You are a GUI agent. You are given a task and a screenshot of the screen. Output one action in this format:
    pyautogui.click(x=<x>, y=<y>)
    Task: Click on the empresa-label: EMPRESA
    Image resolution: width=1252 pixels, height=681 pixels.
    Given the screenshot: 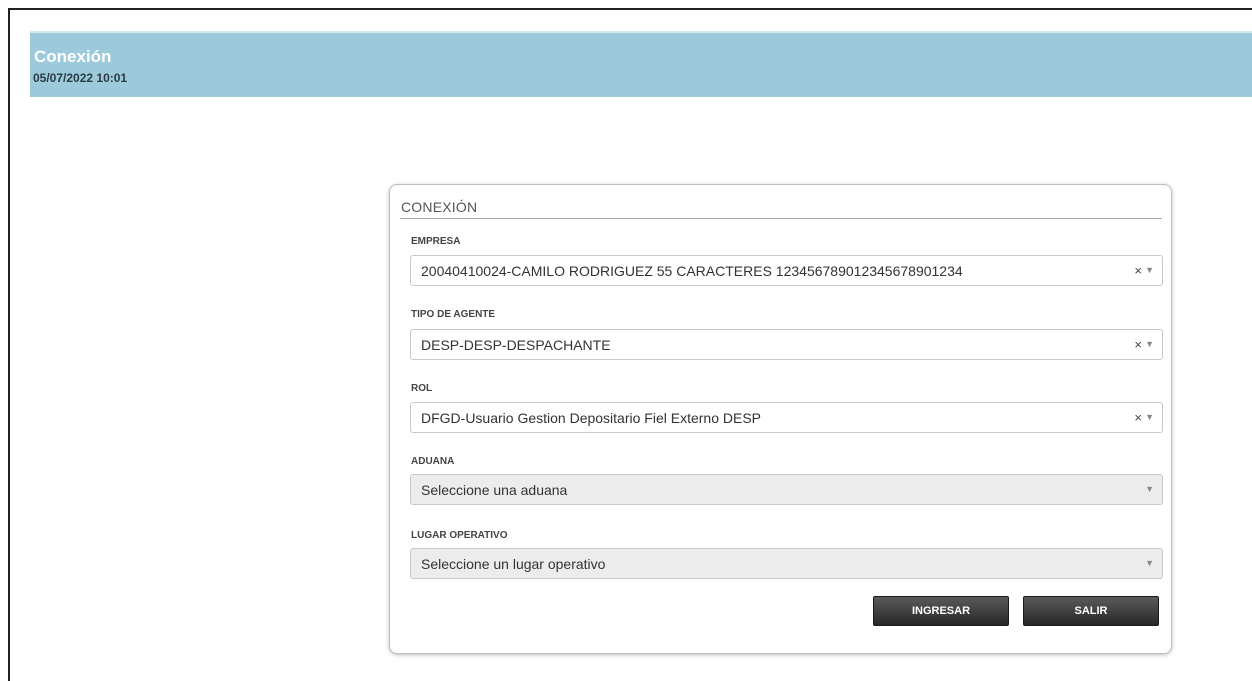 What is the action you would take?
    pyautogui.click(x=436, y=241)
    